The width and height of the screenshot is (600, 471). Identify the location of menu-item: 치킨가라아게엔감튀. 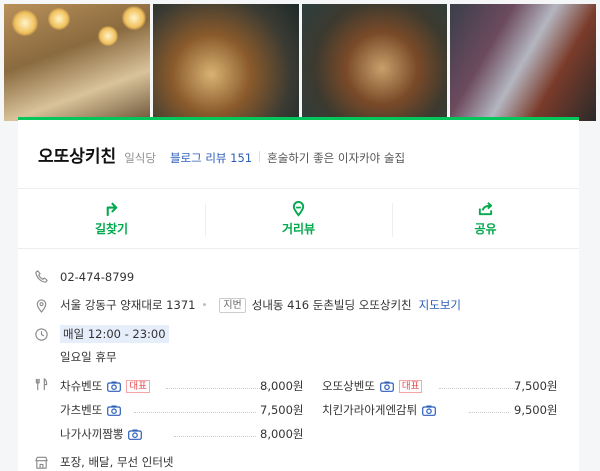
(379, 410).